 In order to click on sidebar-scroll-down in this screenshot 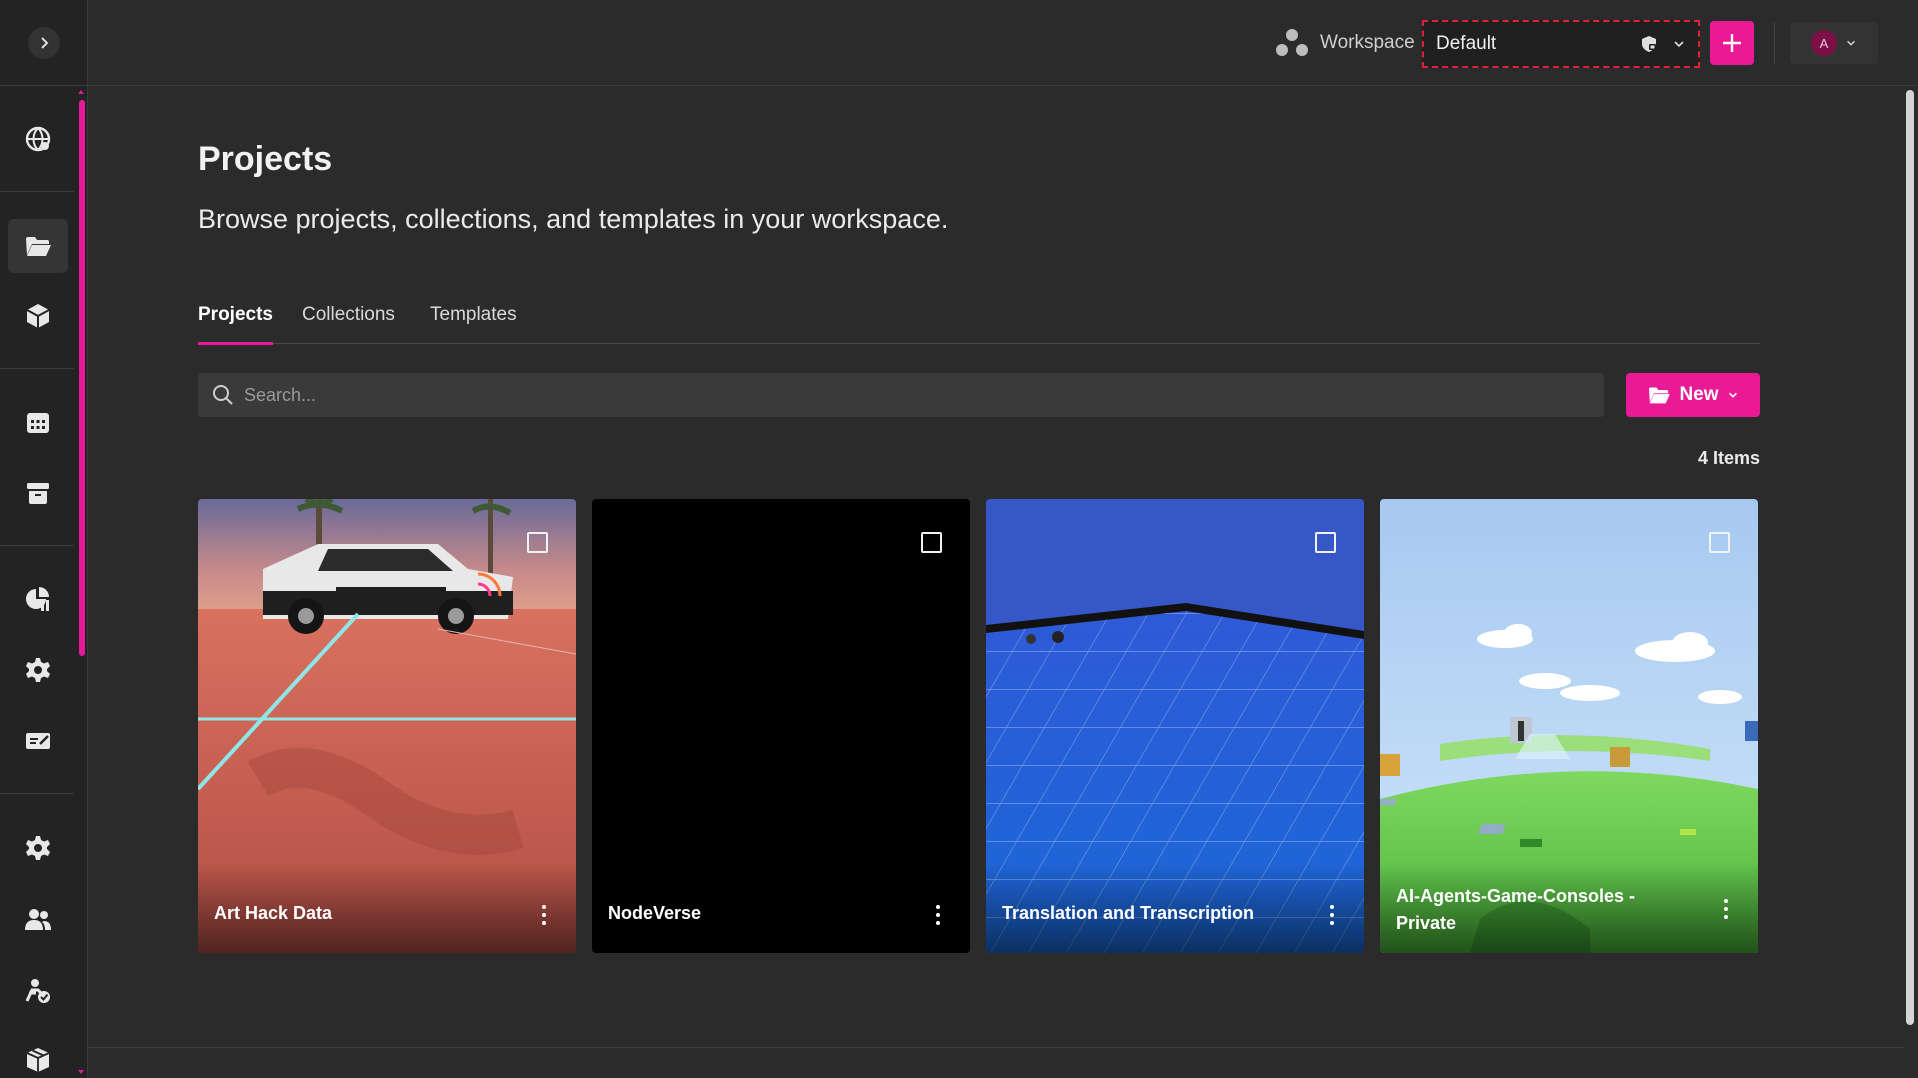, I will do `click(81, 1072)`.